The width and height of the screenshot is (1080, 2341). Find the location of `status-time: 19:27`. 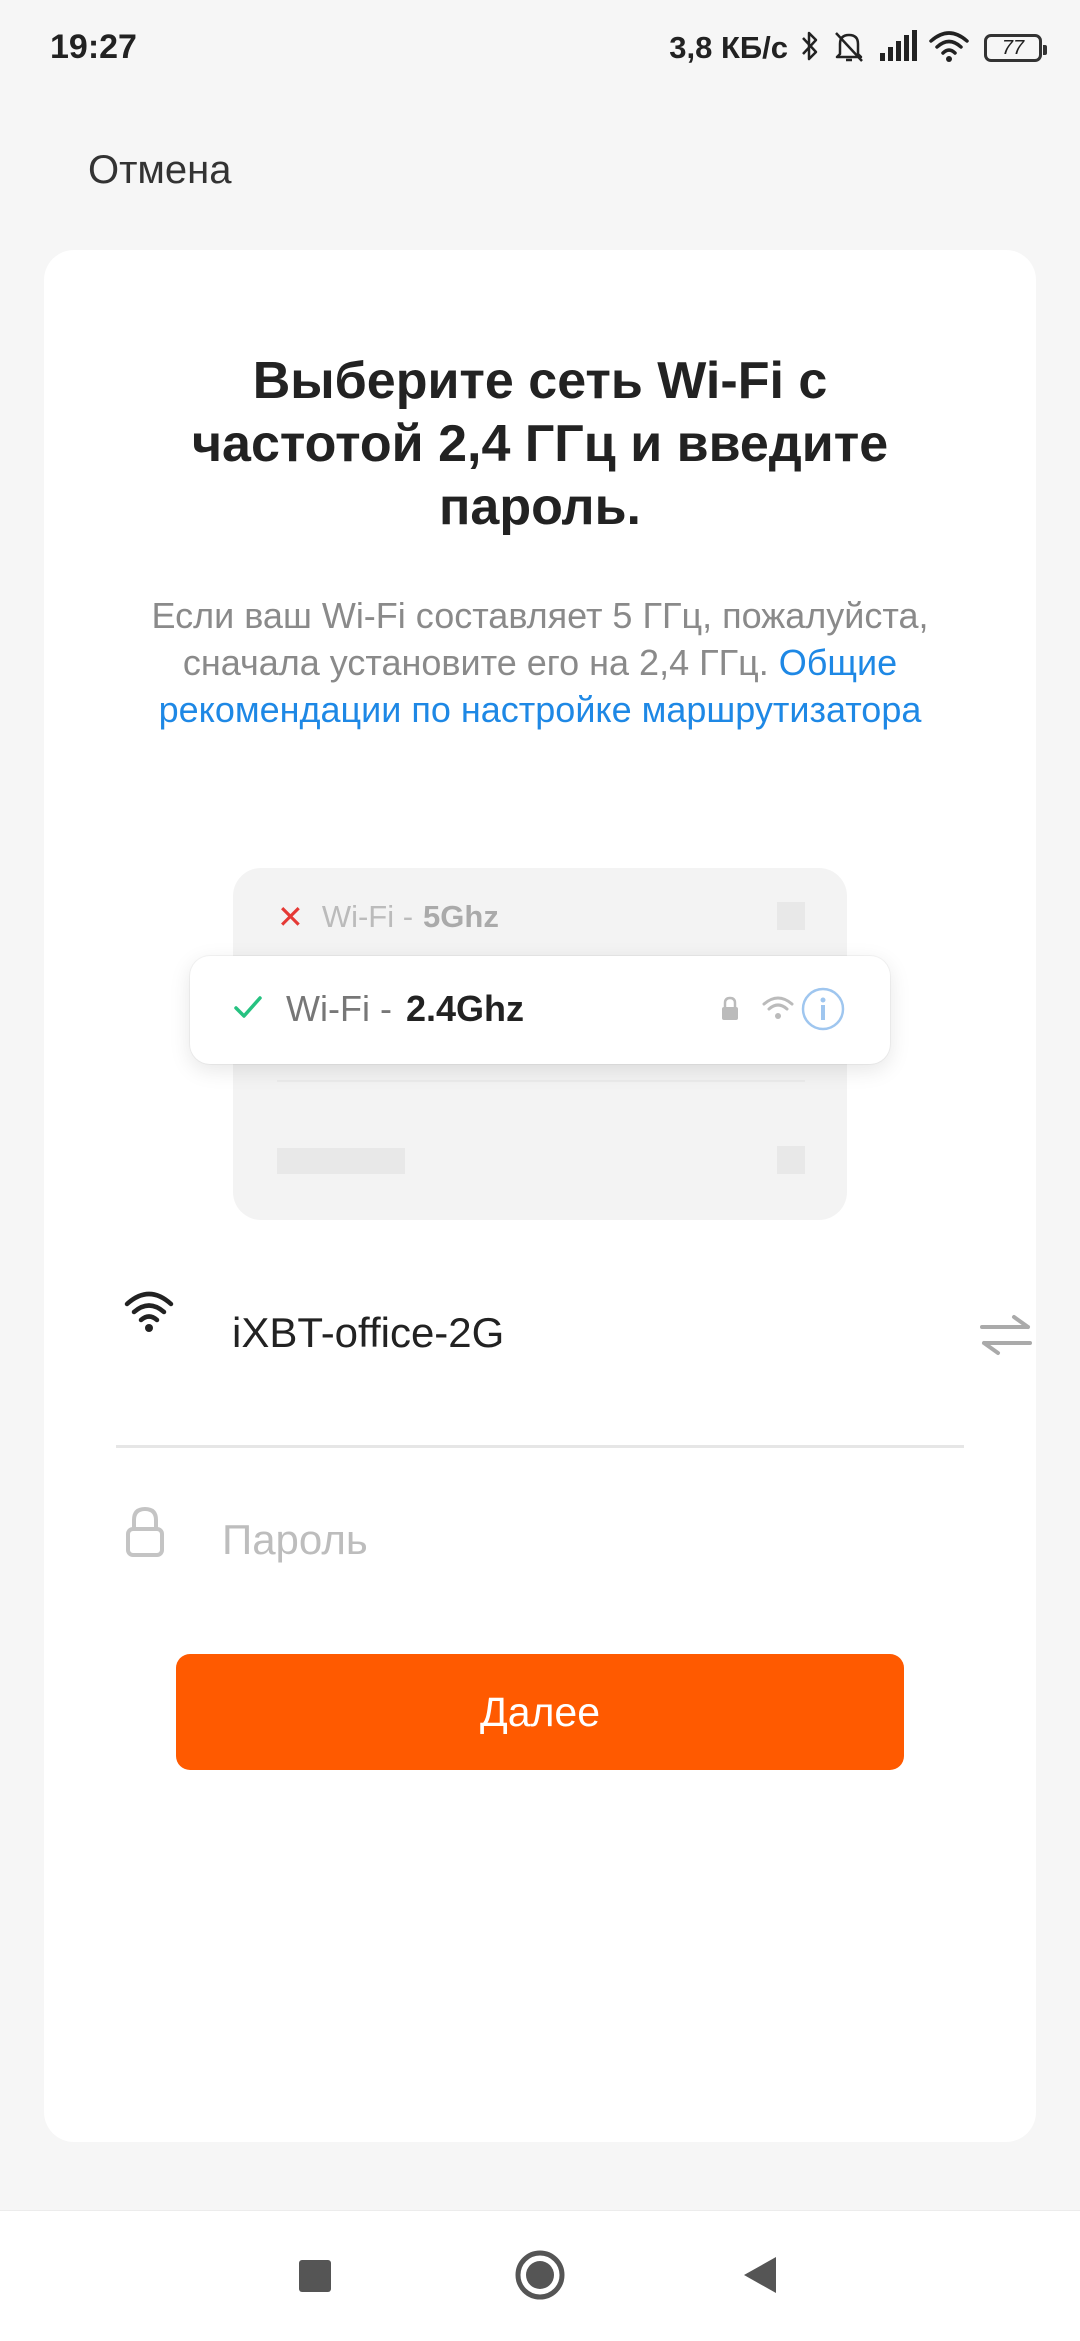

status-time: 19:27 is located at coordinates (93, 47).